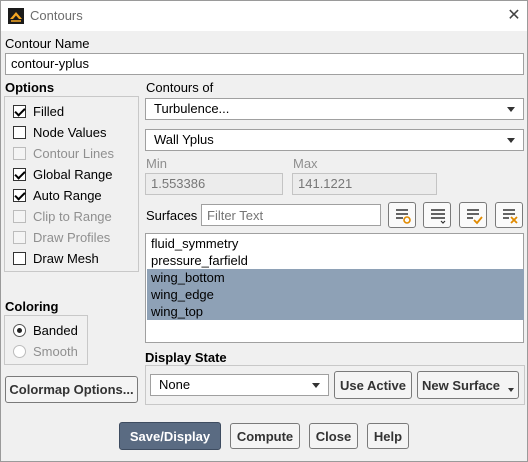  Describe the element at coordinates (334, 140) in the screenshot. I see `contours-variable-select: Wall Yplus` at that location.